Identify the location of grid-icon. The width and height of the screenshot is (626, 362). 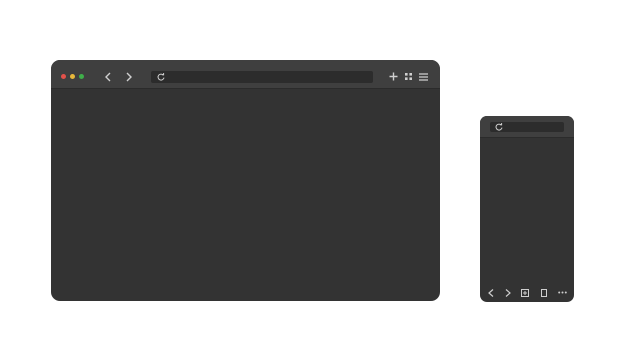
(408, 76).